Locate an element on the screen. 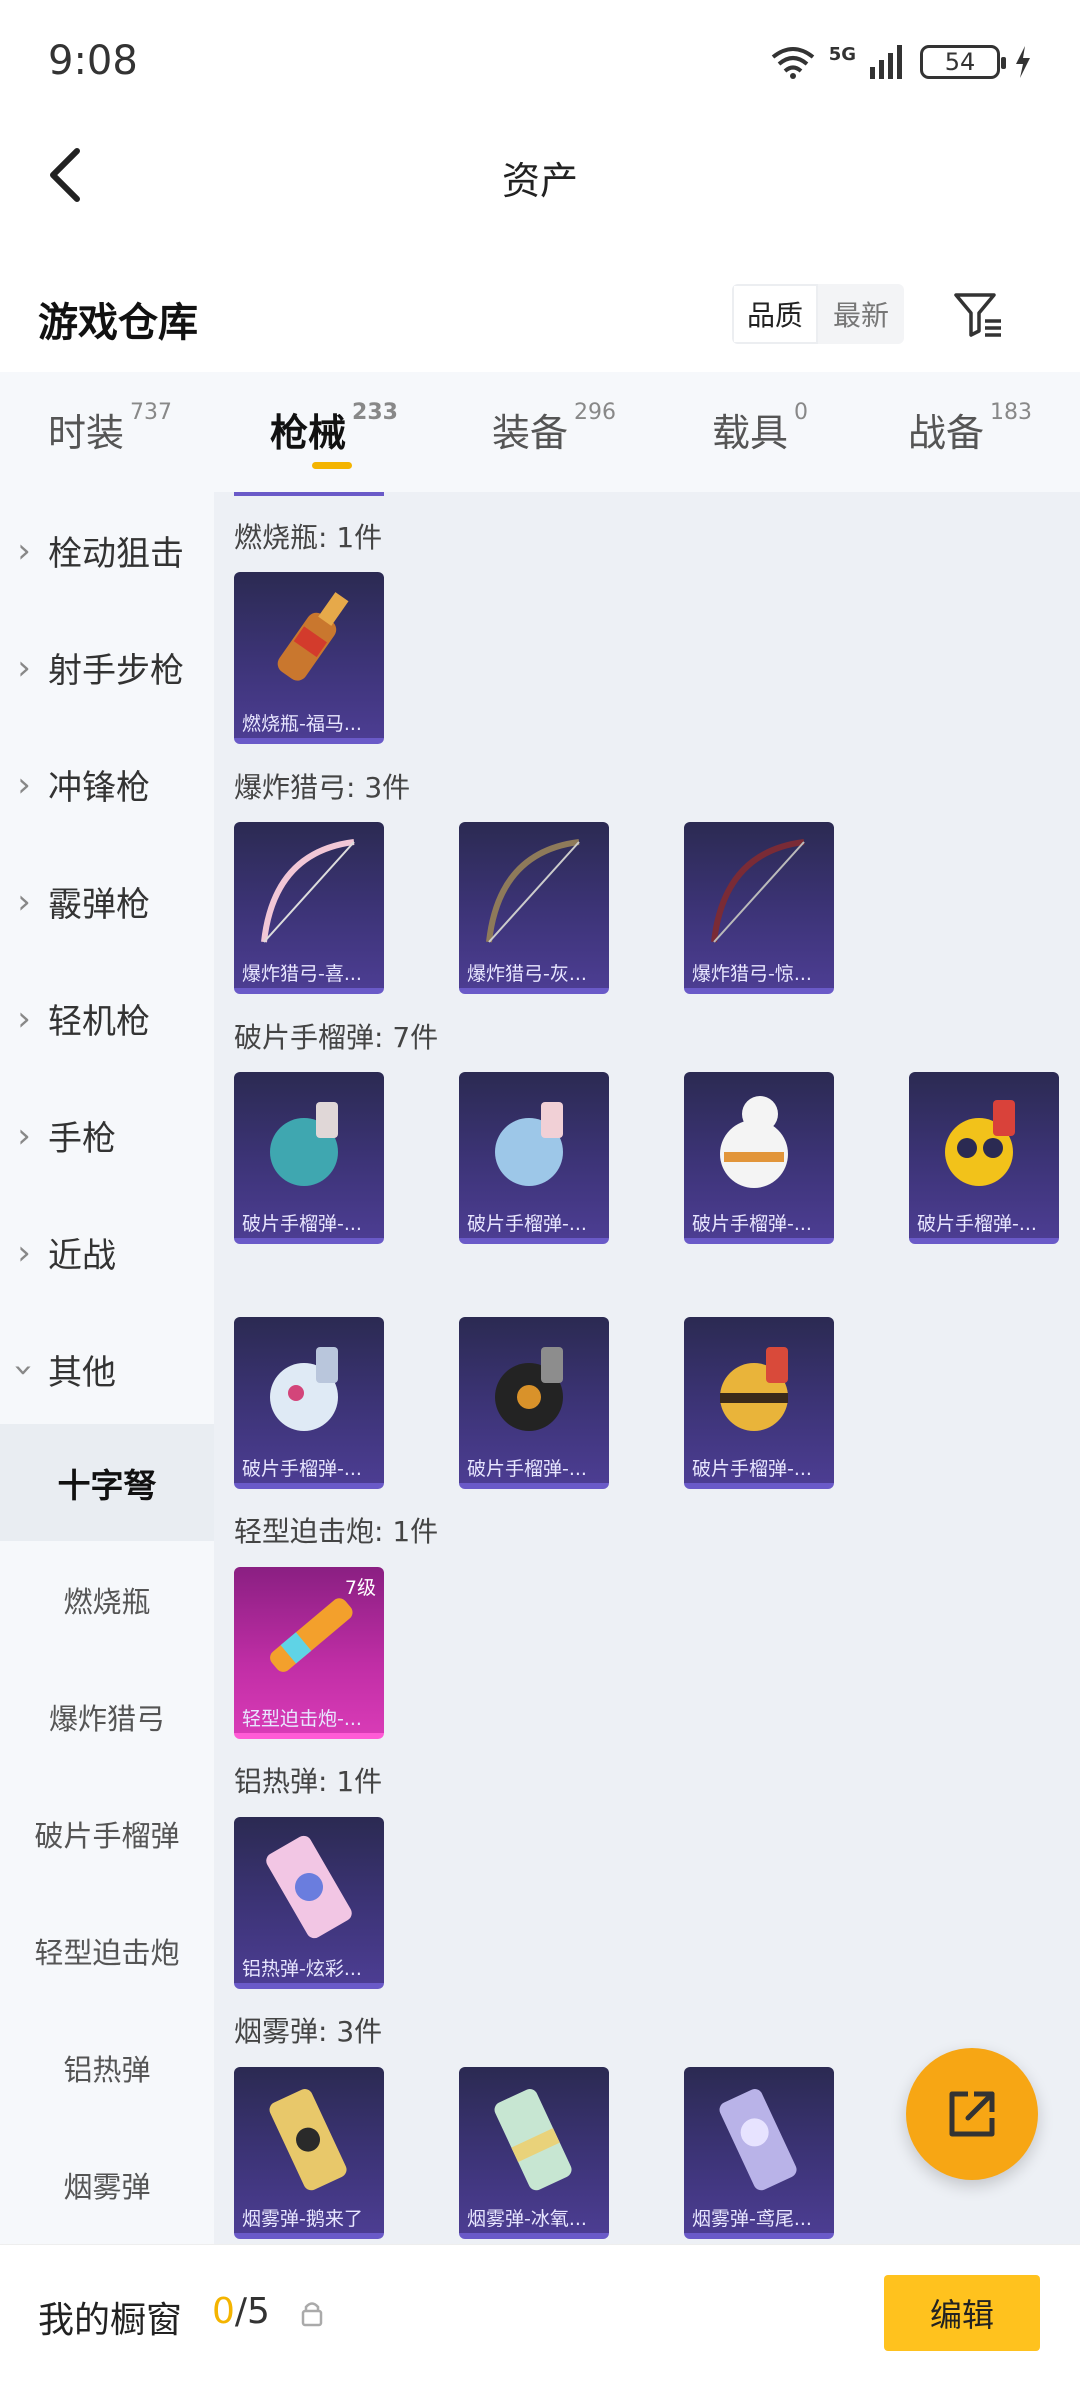 The height and width of the screenshot is (2381, 1080). tab-active-indicator is located at coordinates (332, 465).